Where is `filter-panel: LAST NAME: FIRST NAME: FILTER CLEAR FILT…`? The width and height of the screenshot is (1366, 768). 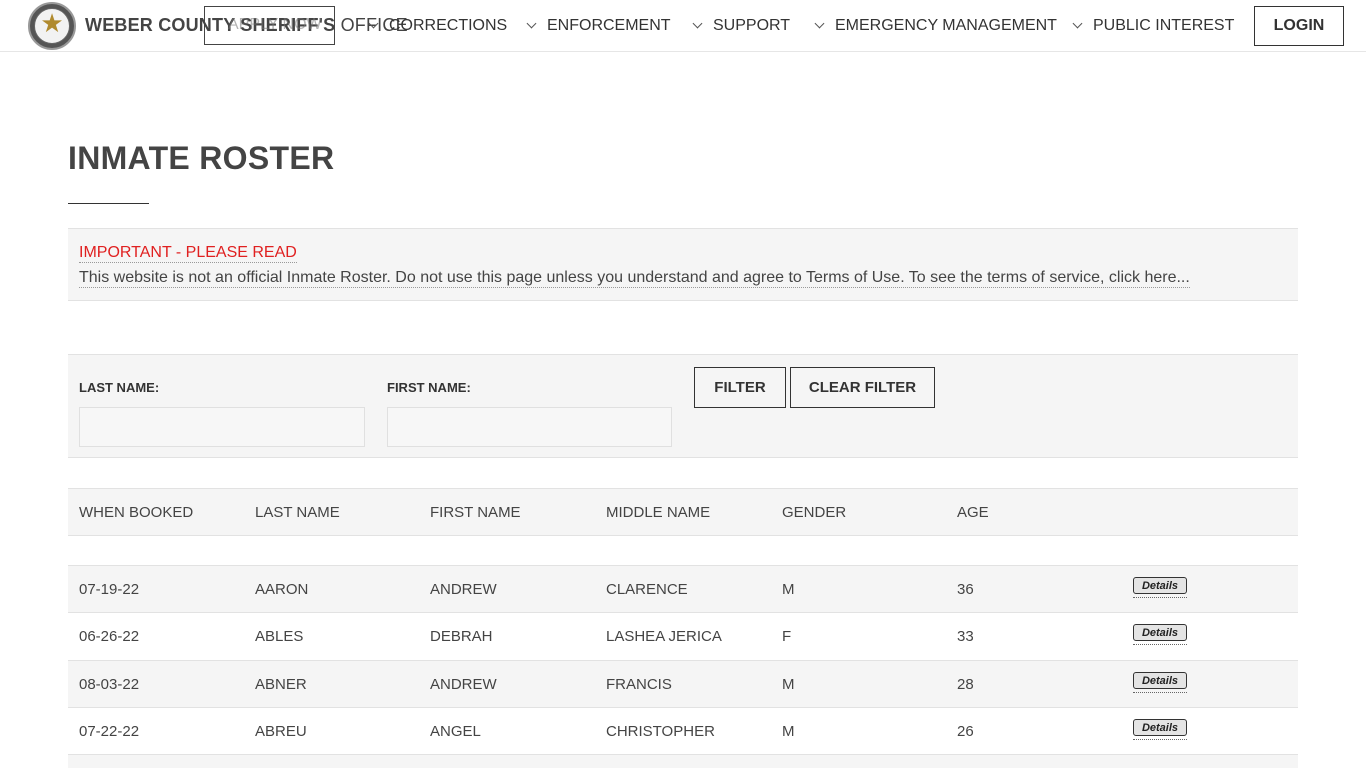
filter-panel: LAST NAME: FIRST NAME: FILTER CLEAR FILT… is located at coordinates (683, 406).